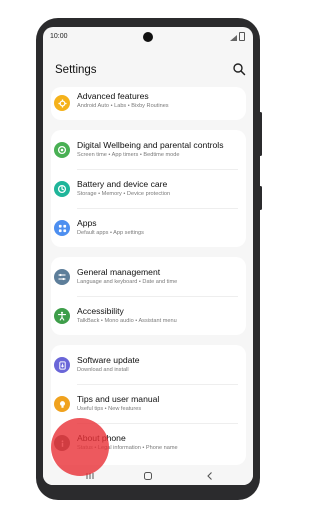 The height and width of the screenshot is (524, 320). I want to click on settings-item-software-update: Software update Download and install, so click(148, 364).